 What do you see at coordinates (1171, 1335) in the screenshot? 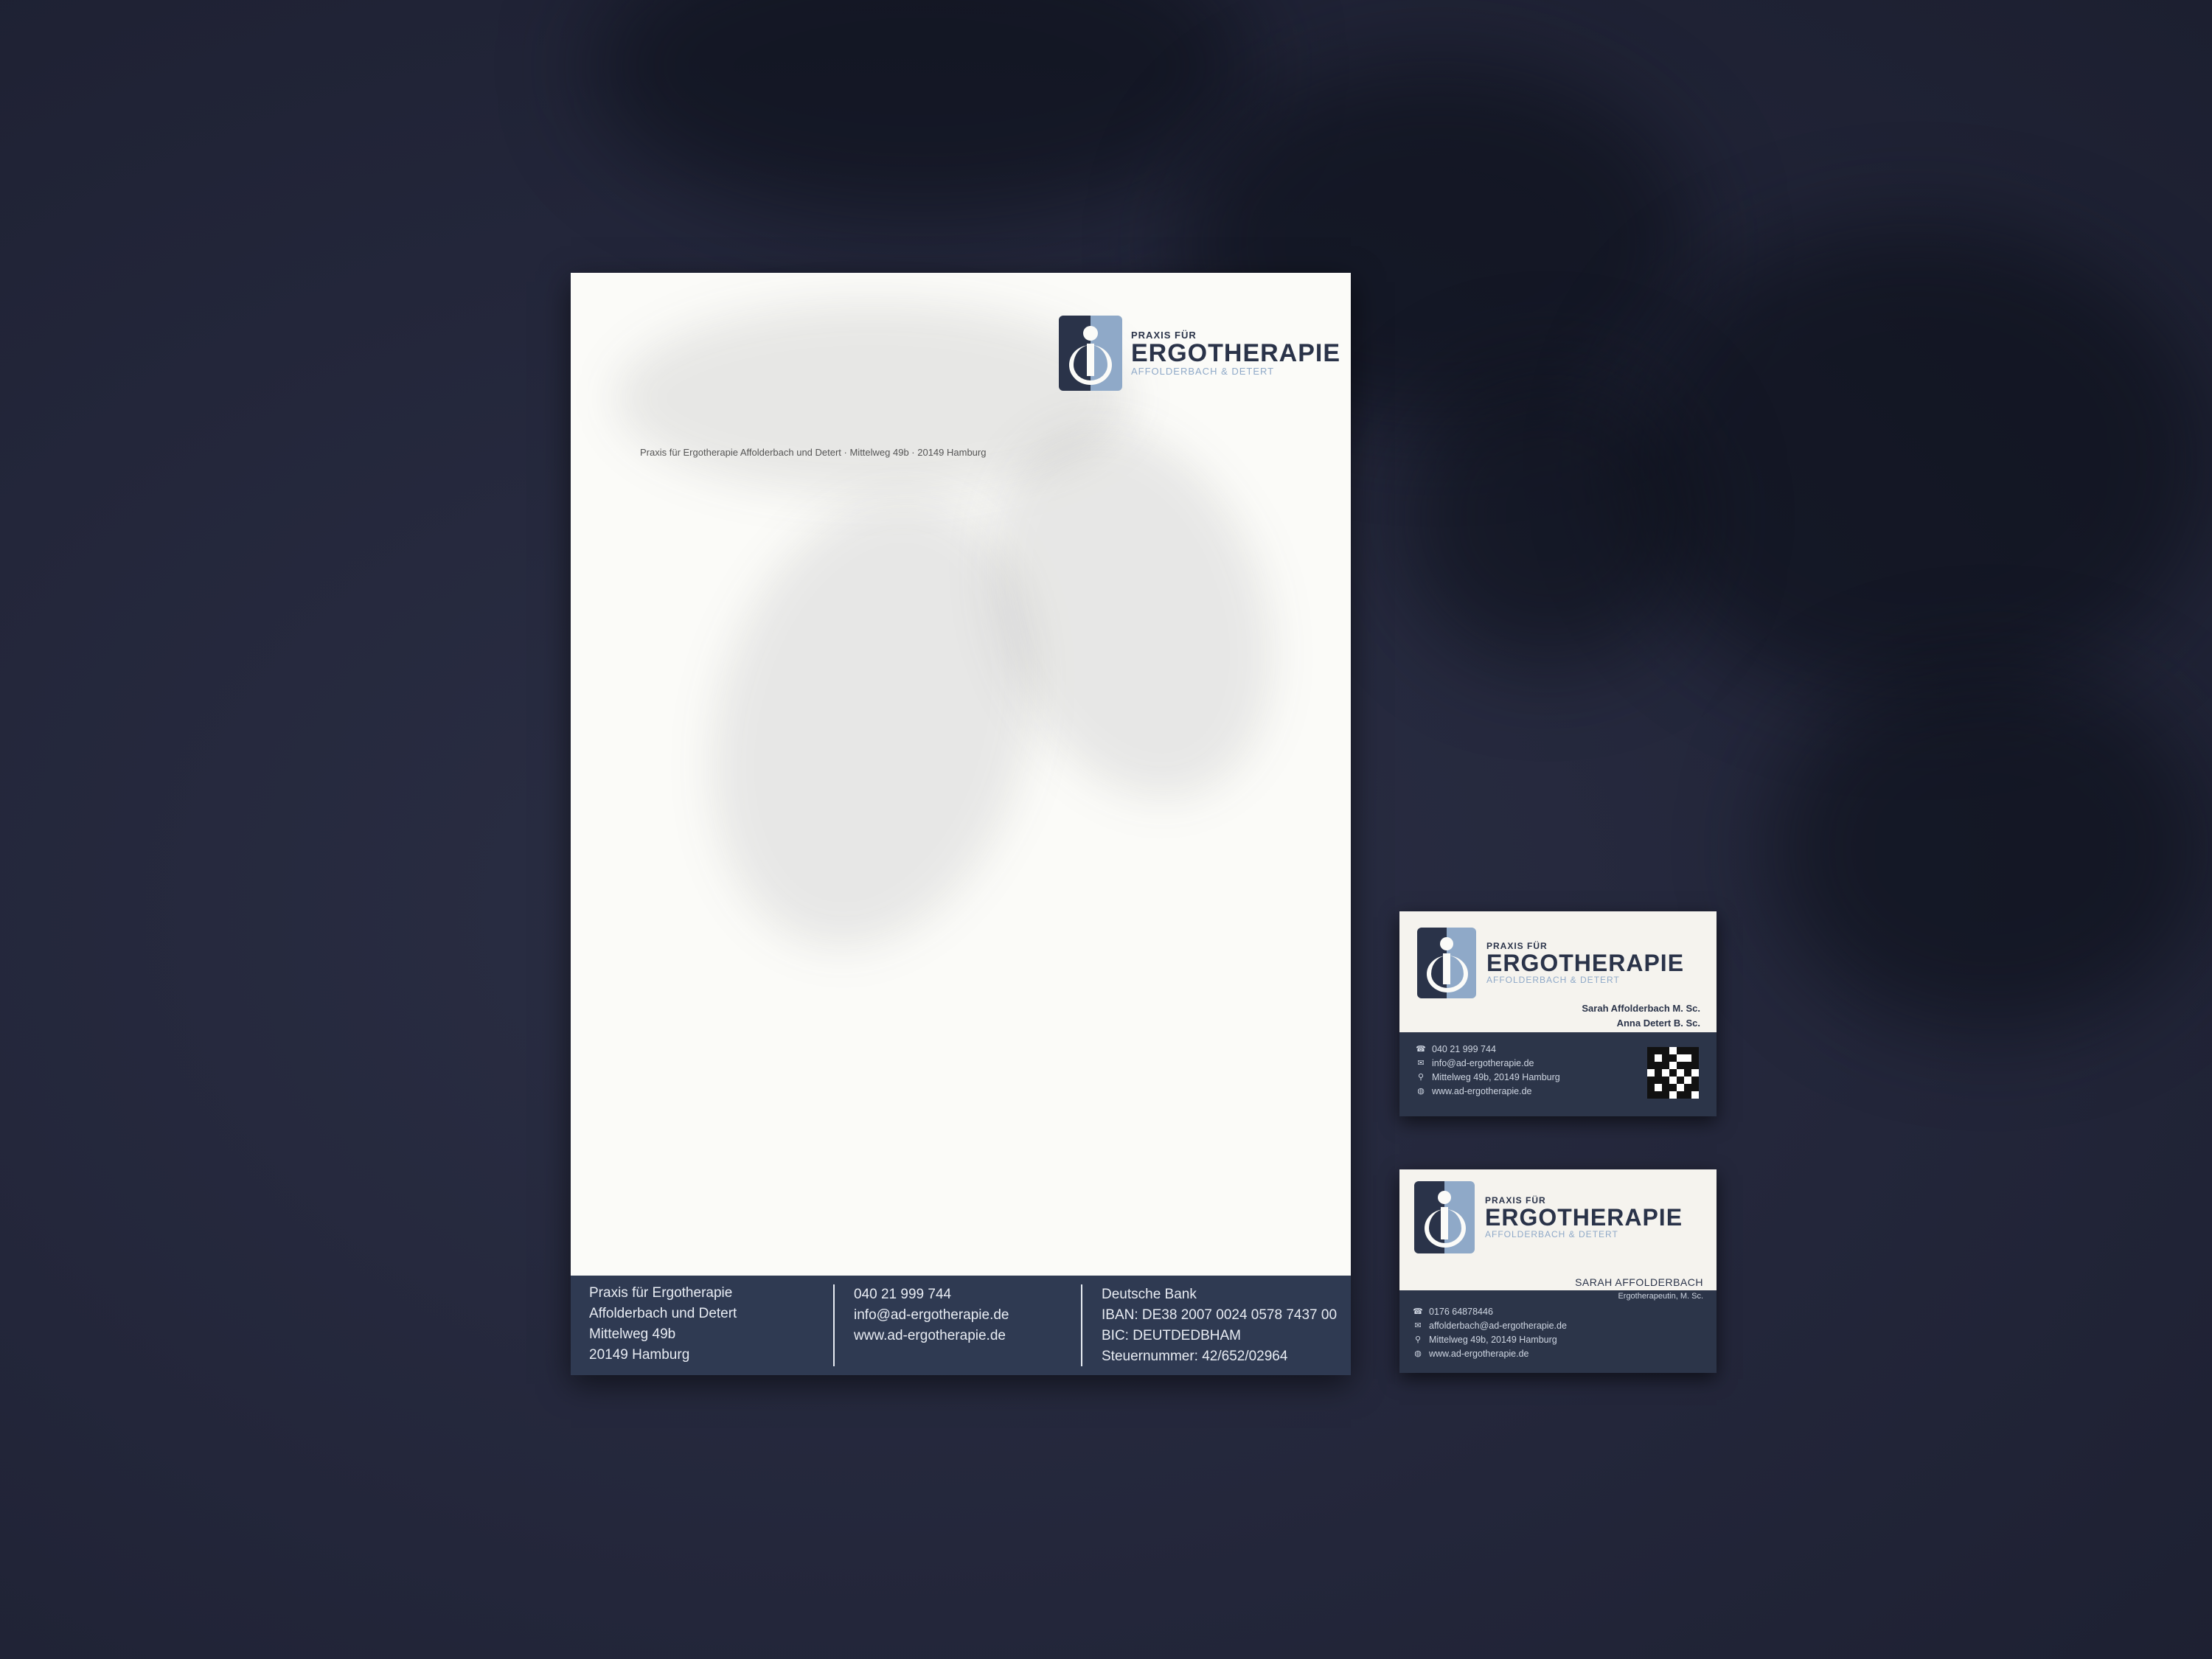
I see `footer-bic: BIC: DEUTDEDBHAM` at bounding box center [1171, 1335].